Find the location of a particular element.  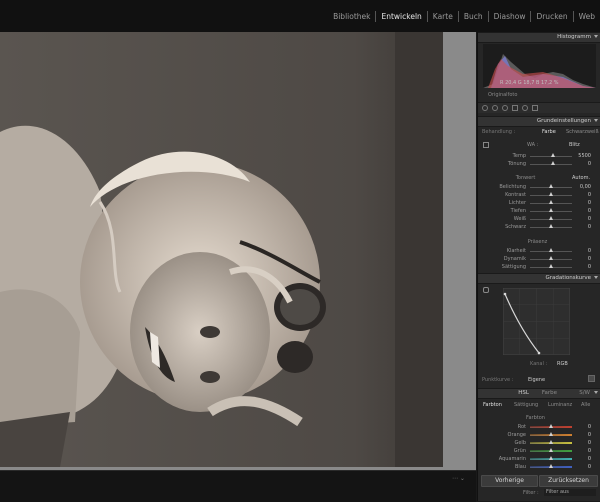

radial-filter-icon is located at coordinates (525, 108).